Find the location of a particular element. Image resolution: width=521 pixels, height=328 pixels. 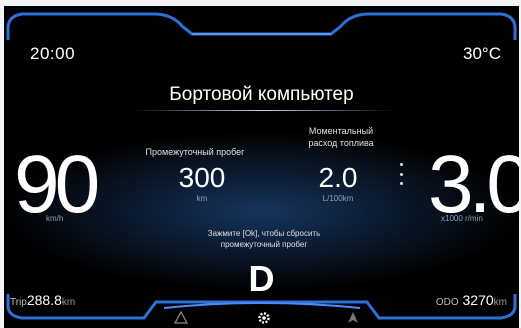

settings-icon is located at coordinates (264, 318).